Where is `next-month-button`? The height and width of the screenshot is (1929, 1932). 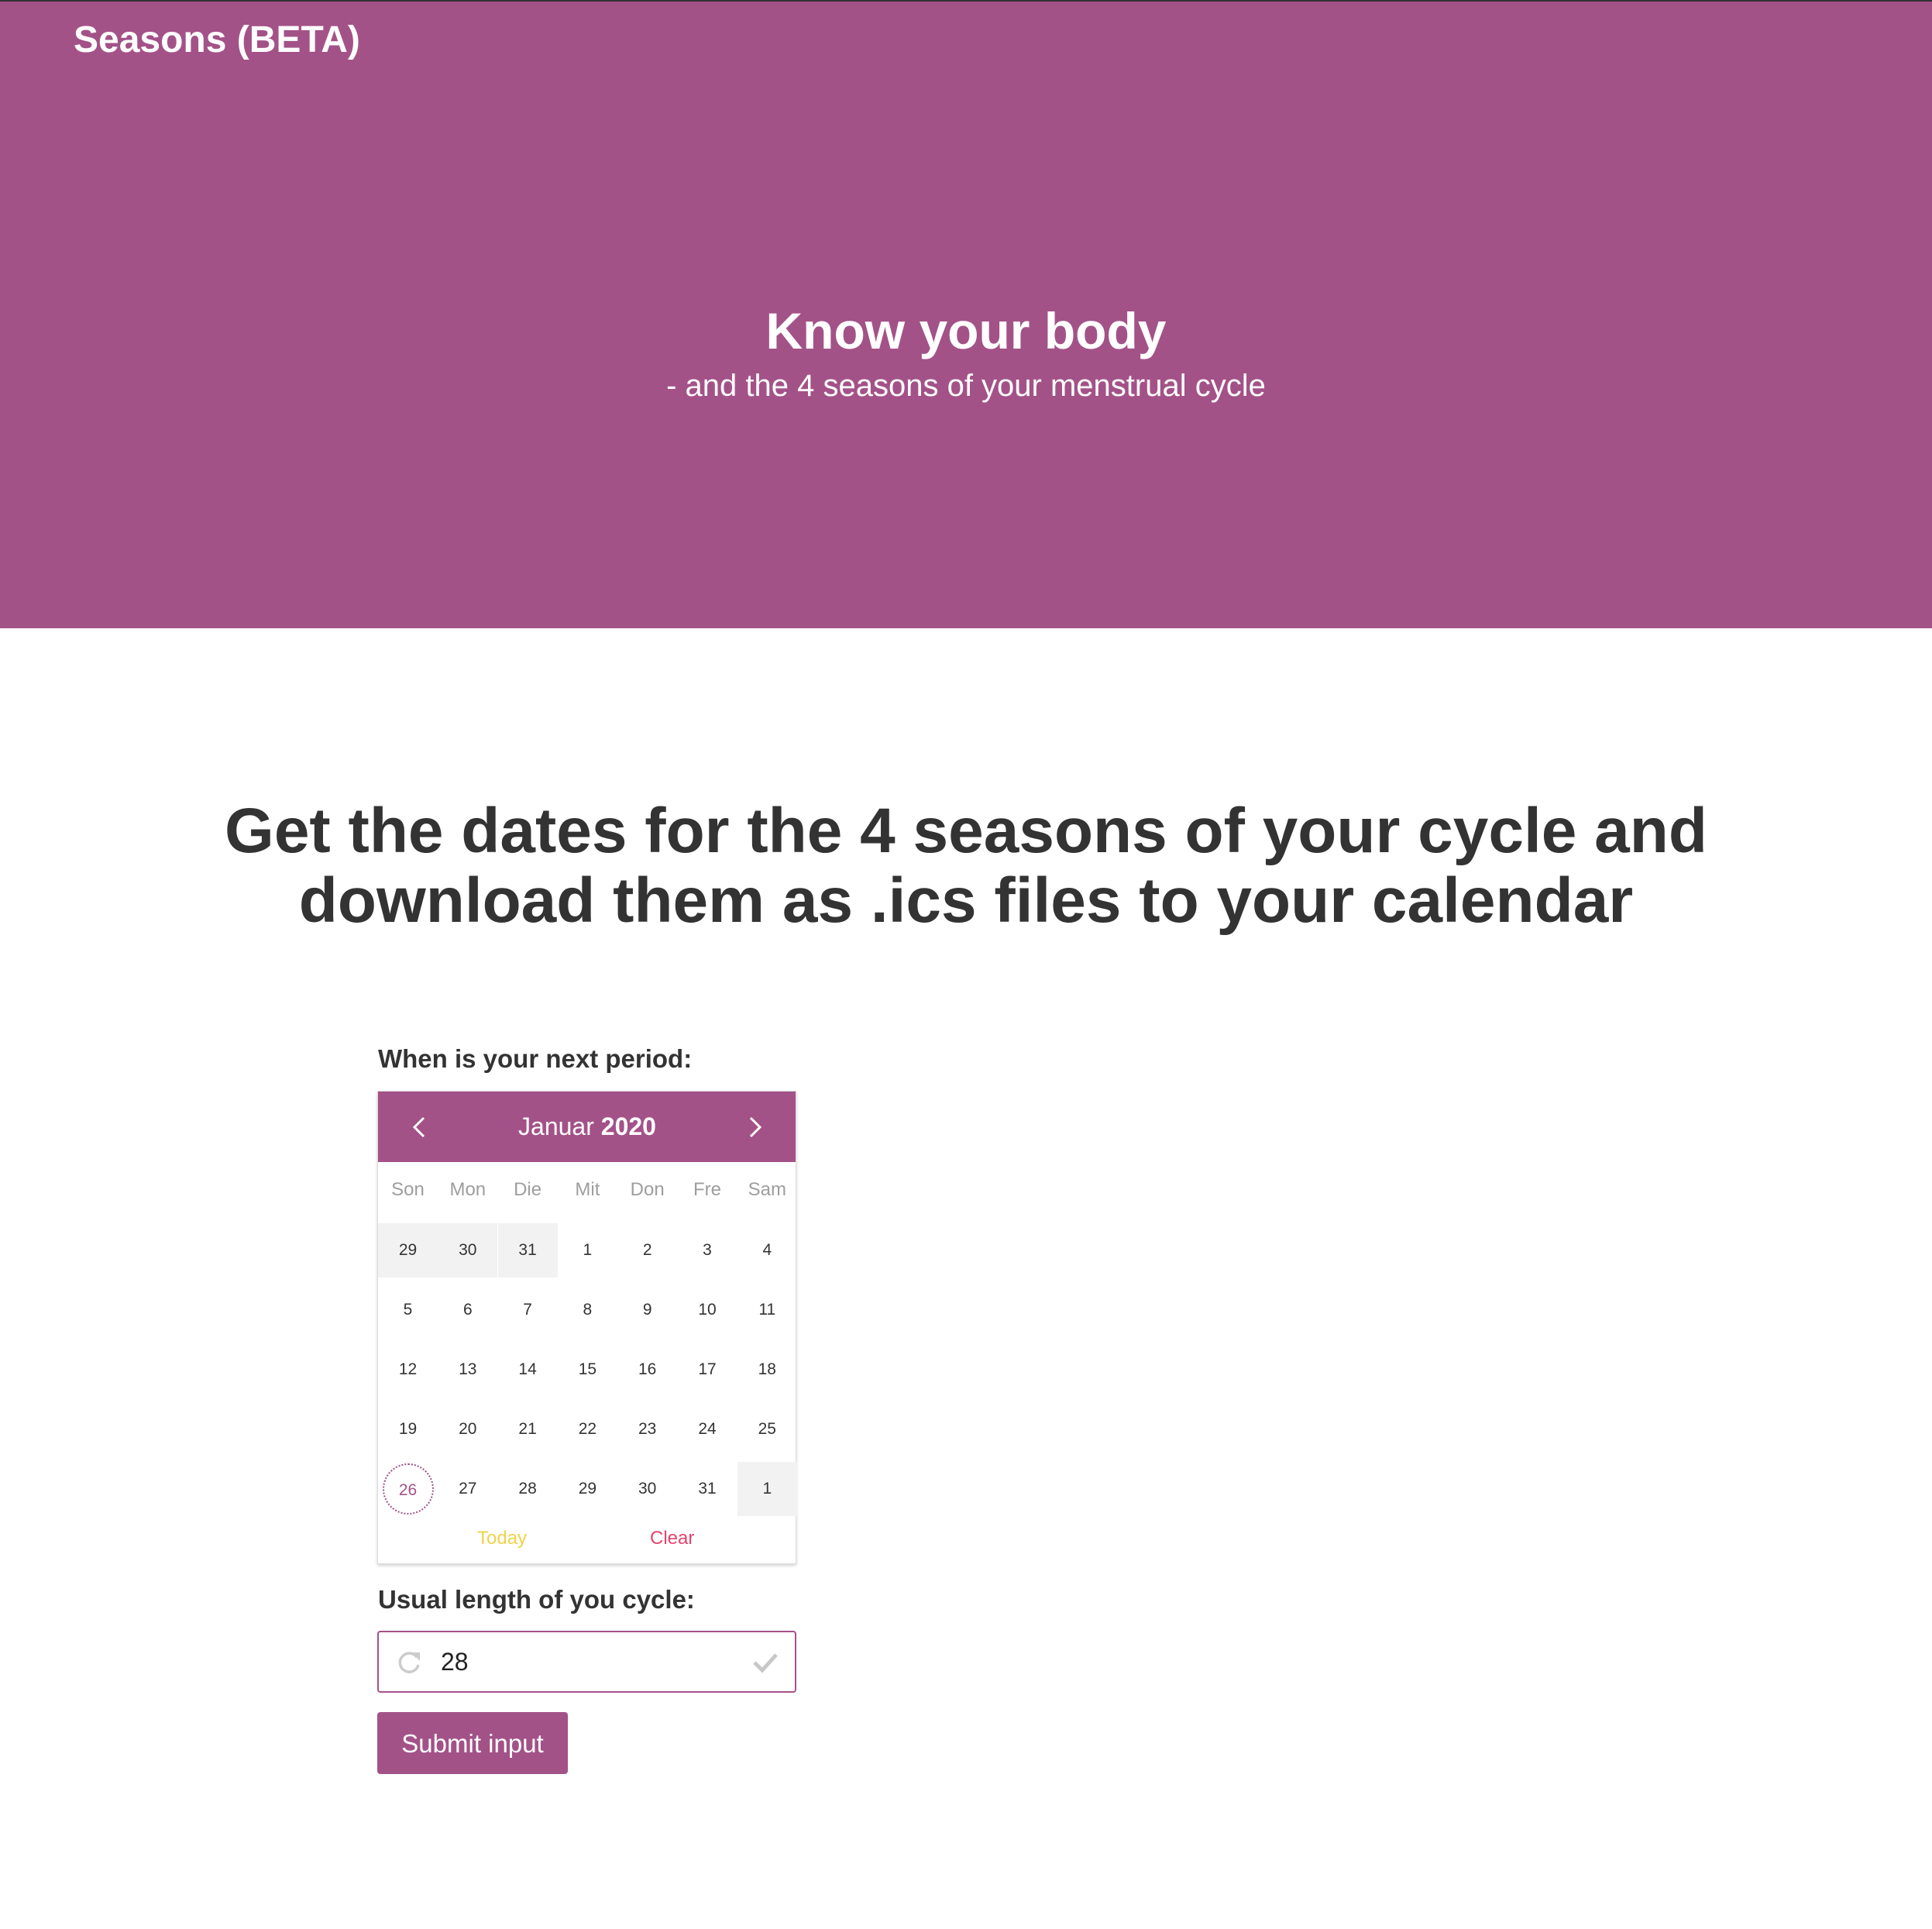
next-month-button is located at coordinates (755, 1127).